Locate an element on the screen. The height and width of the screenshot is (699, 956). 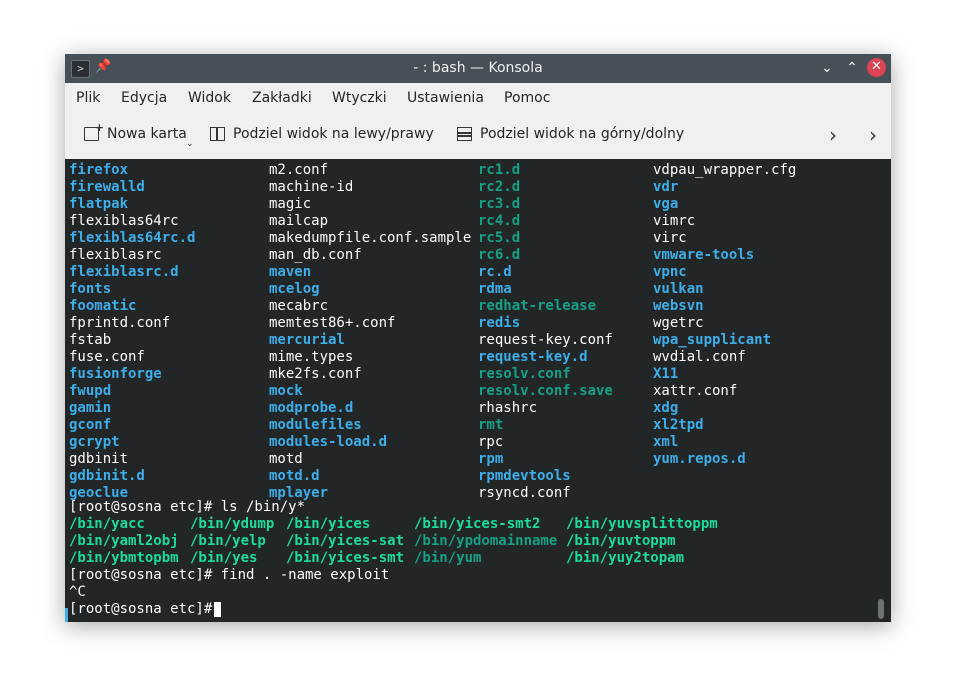
menu-edycja: Edycja is located at coordinates (144, 98).